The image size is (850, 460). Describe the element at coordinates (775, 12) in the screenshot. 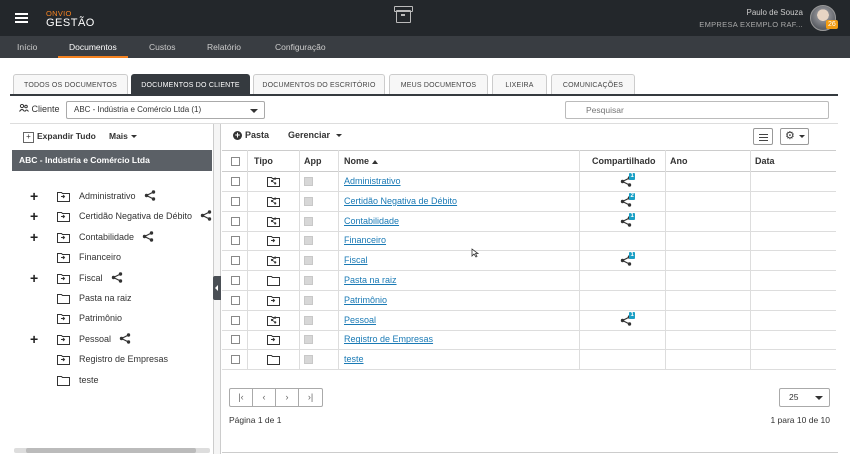

I see `user-name: Paulo de Souza` at that location.